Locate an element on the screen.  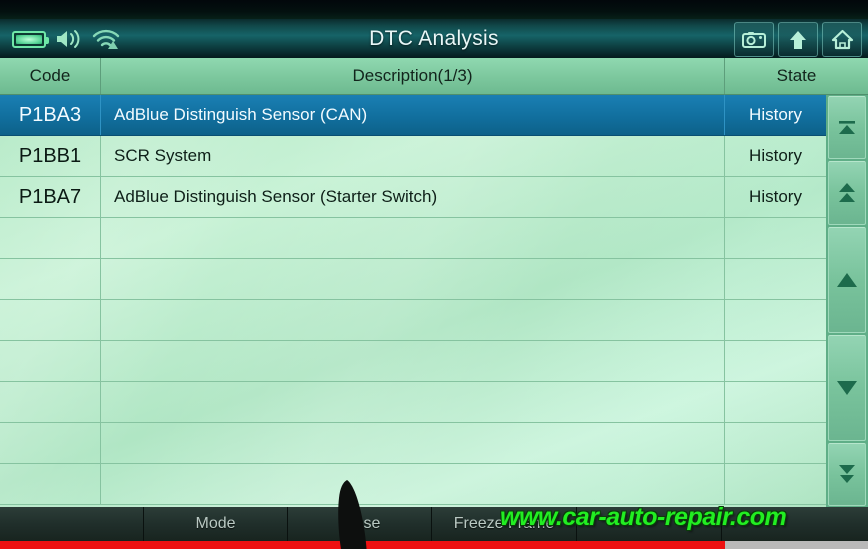
cell-description: AdBlue Distinguish Sensor (CAN) is located at coordinates (413, 115).